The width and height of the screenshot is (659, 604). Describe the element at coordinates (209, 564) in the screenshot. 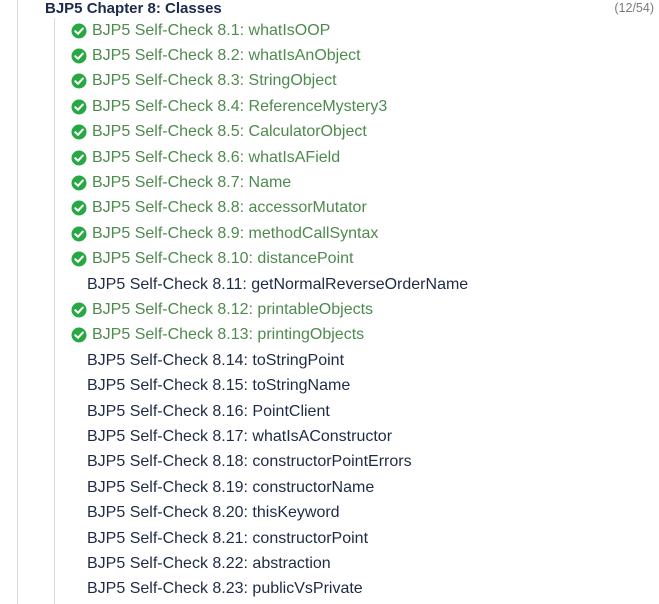

I see `problem-title-link: BJP5 Self-Check 8.22: abstraction` at that location.